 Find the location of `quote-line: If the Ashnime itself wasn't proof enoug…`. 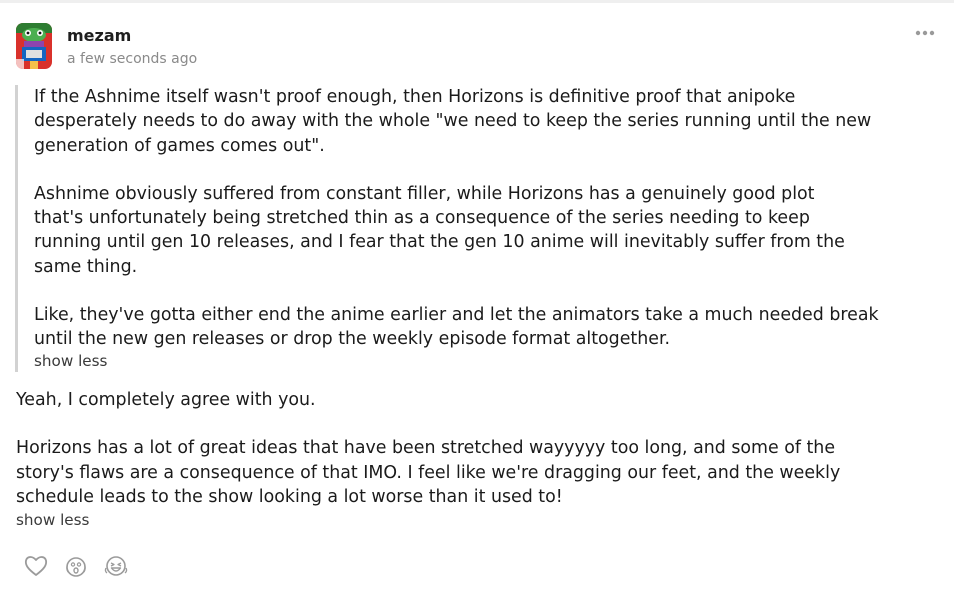

quote-line: If the Ashnime itself wasn't proof enoug… is located at coordinates (415, 97).